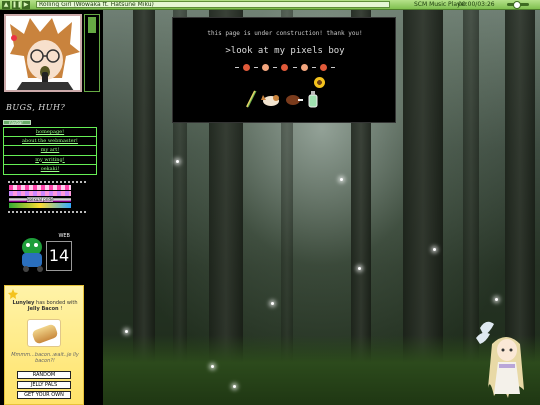 The image size is (540, 405). I want to click on sidebar-tagline: BUGS, HUH?, so click(36, 107).